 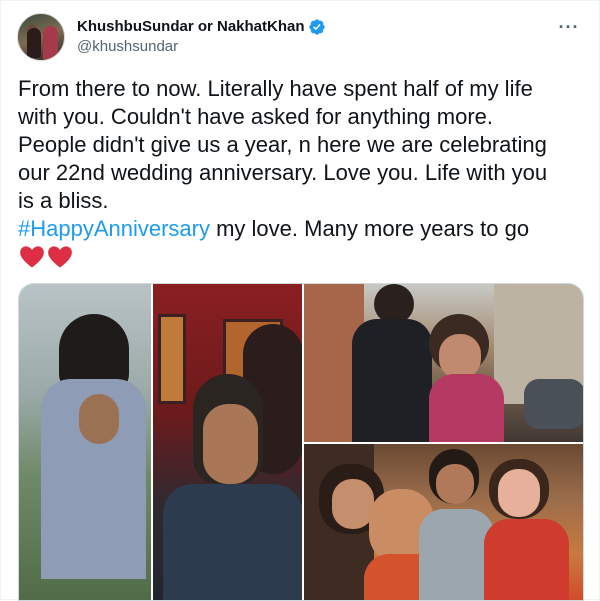 What do you see at coordinates (41, 37) in the screenshot?
I see `avatar` at bounding box center [41, 37].